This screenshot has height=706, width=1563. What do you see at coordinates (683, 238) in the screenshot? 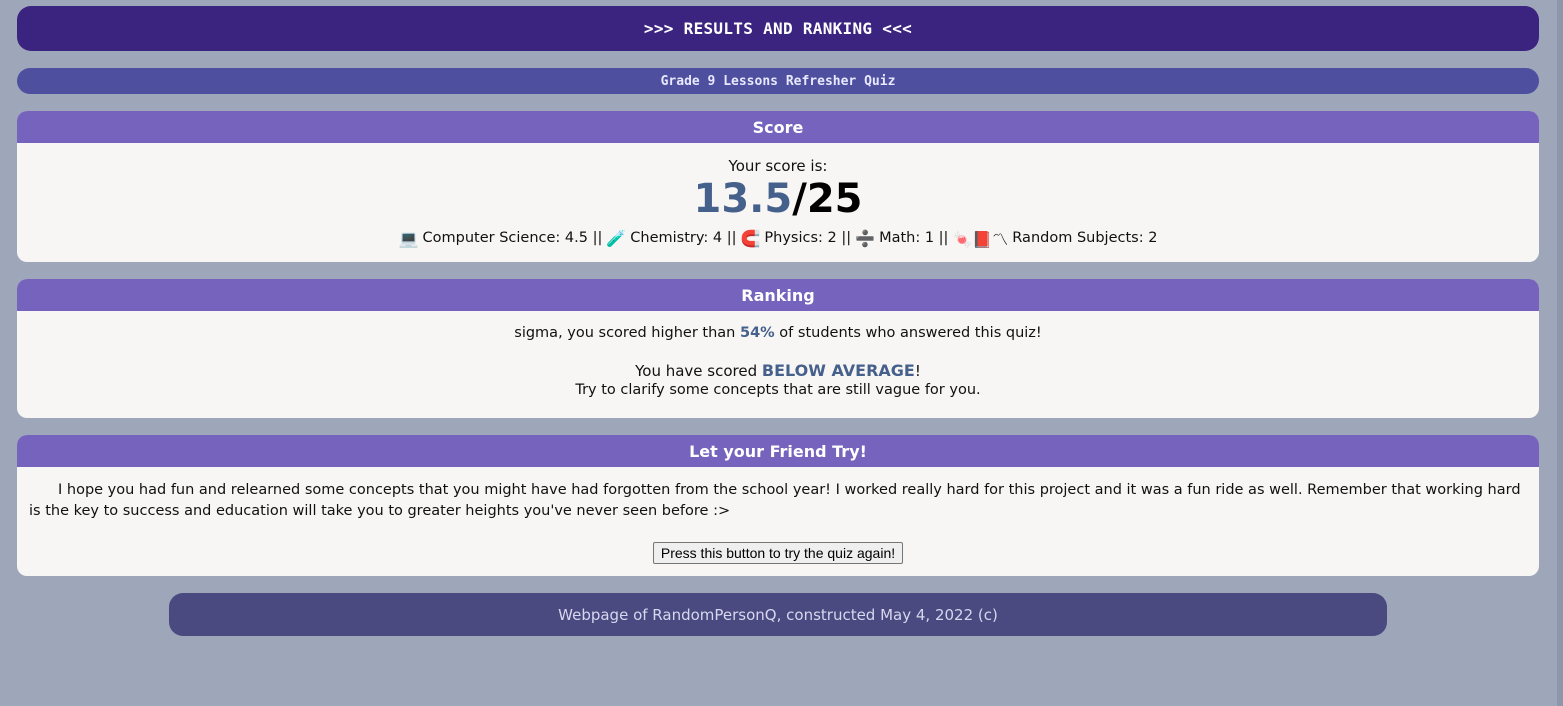
I see `subject-chemistry: Chemistry: 4 ||` at bounding box center [683, 238].